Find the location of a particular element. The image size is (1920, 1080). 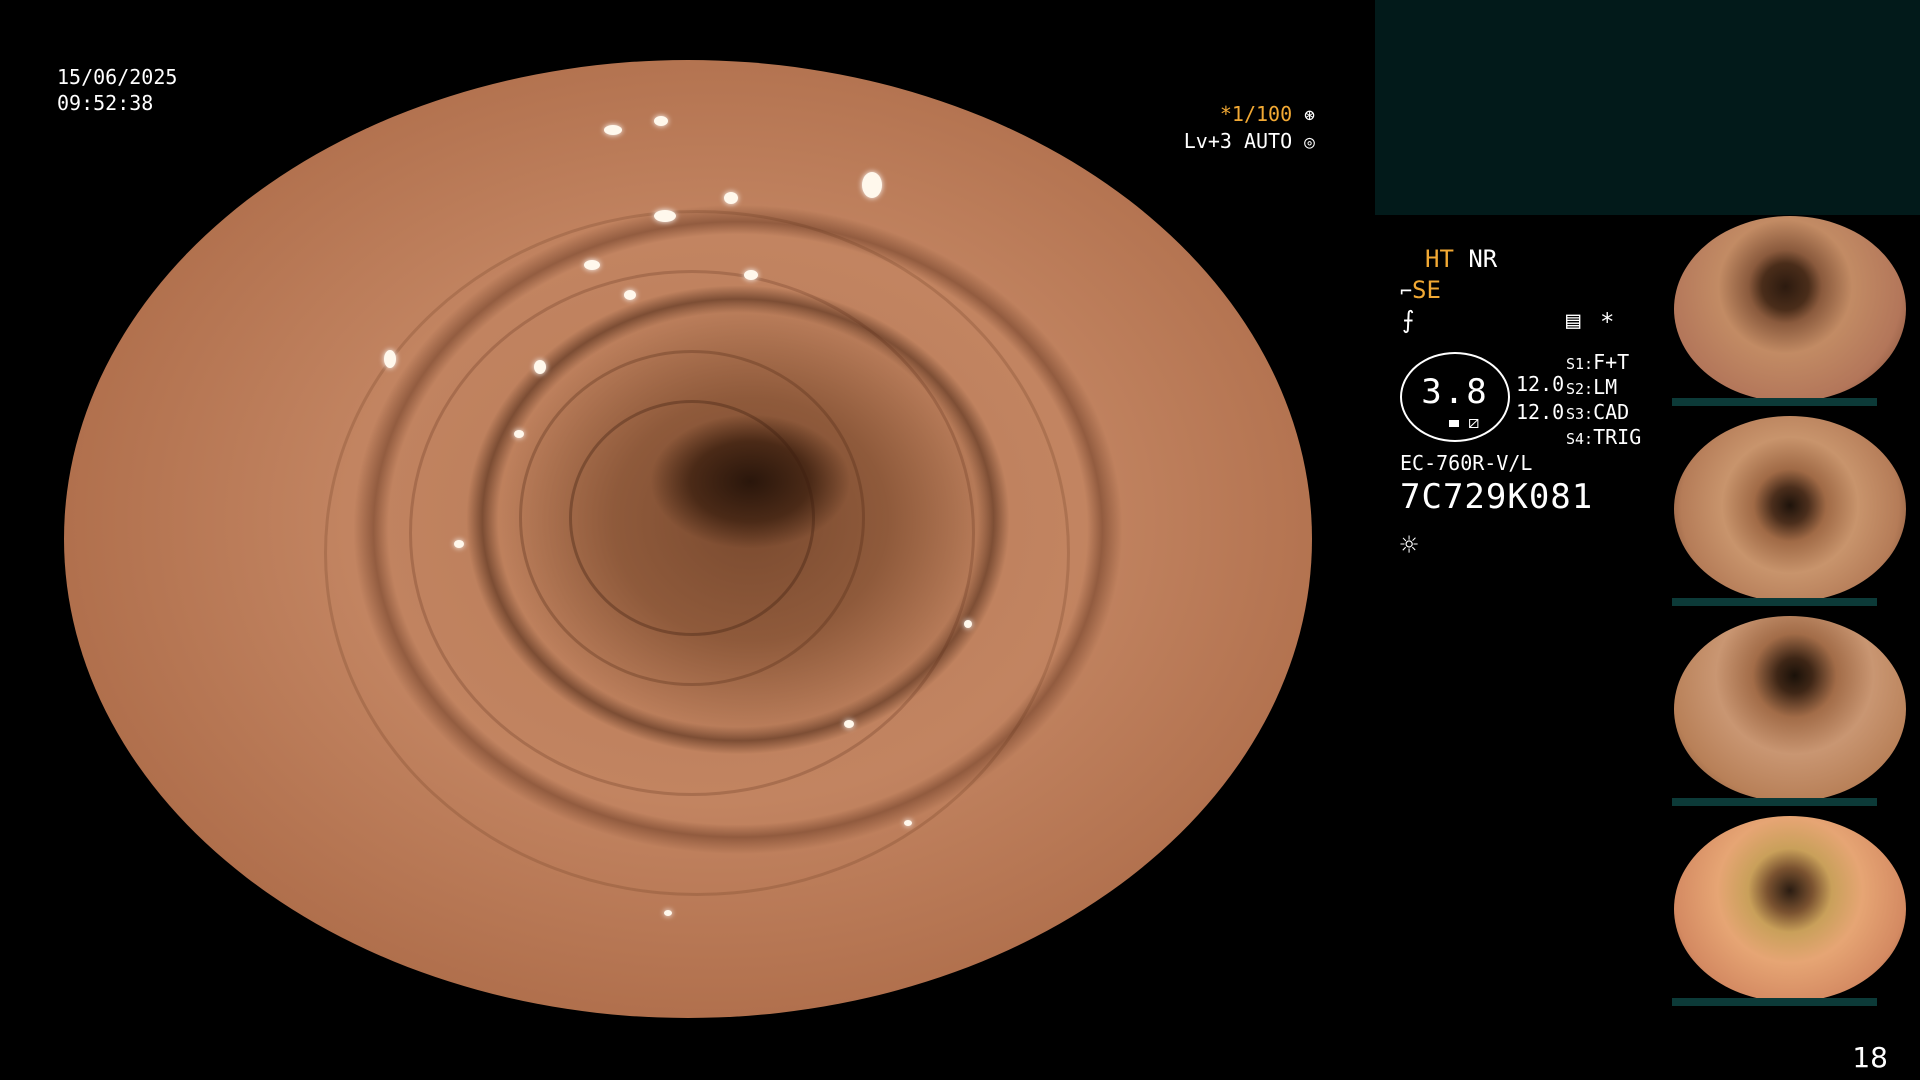

se-indicator: SE is located at coordinates (1426, 290).